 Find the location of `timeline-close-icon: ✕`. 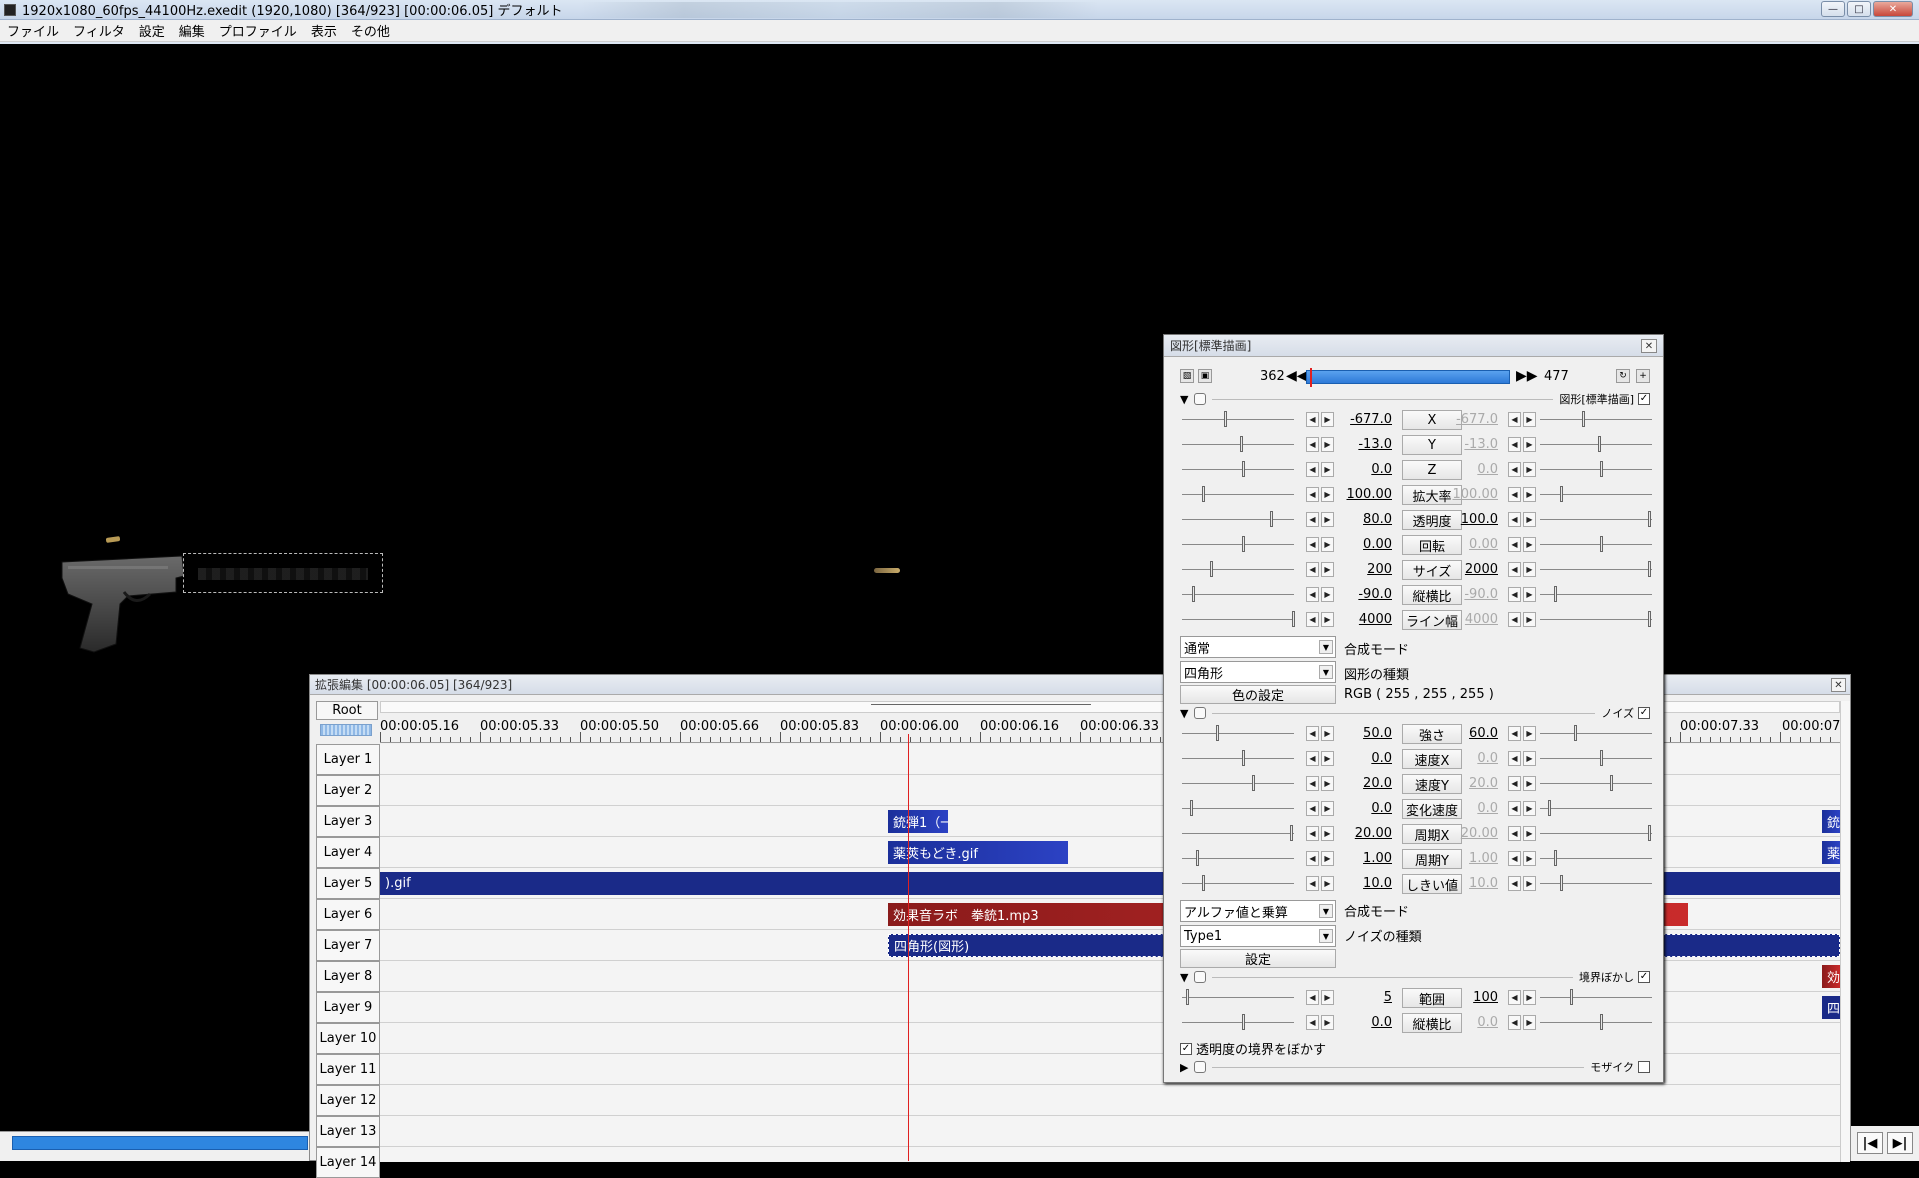

timeline-close-icon: ✕ is located at coordinates (1838, 685).